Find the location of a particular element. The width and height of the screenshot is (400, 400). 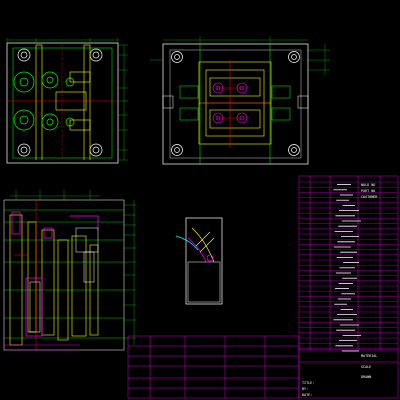

date-label: DATE: is located at coordinates (307, 395).